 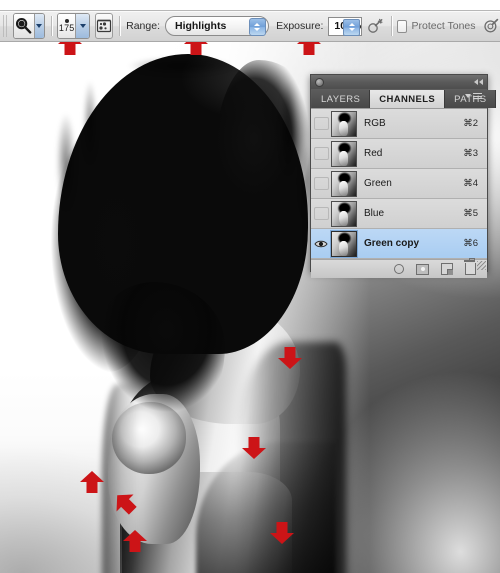 I want to click on brush-preset-dropdown-arrow, so click(x=82, y=26).